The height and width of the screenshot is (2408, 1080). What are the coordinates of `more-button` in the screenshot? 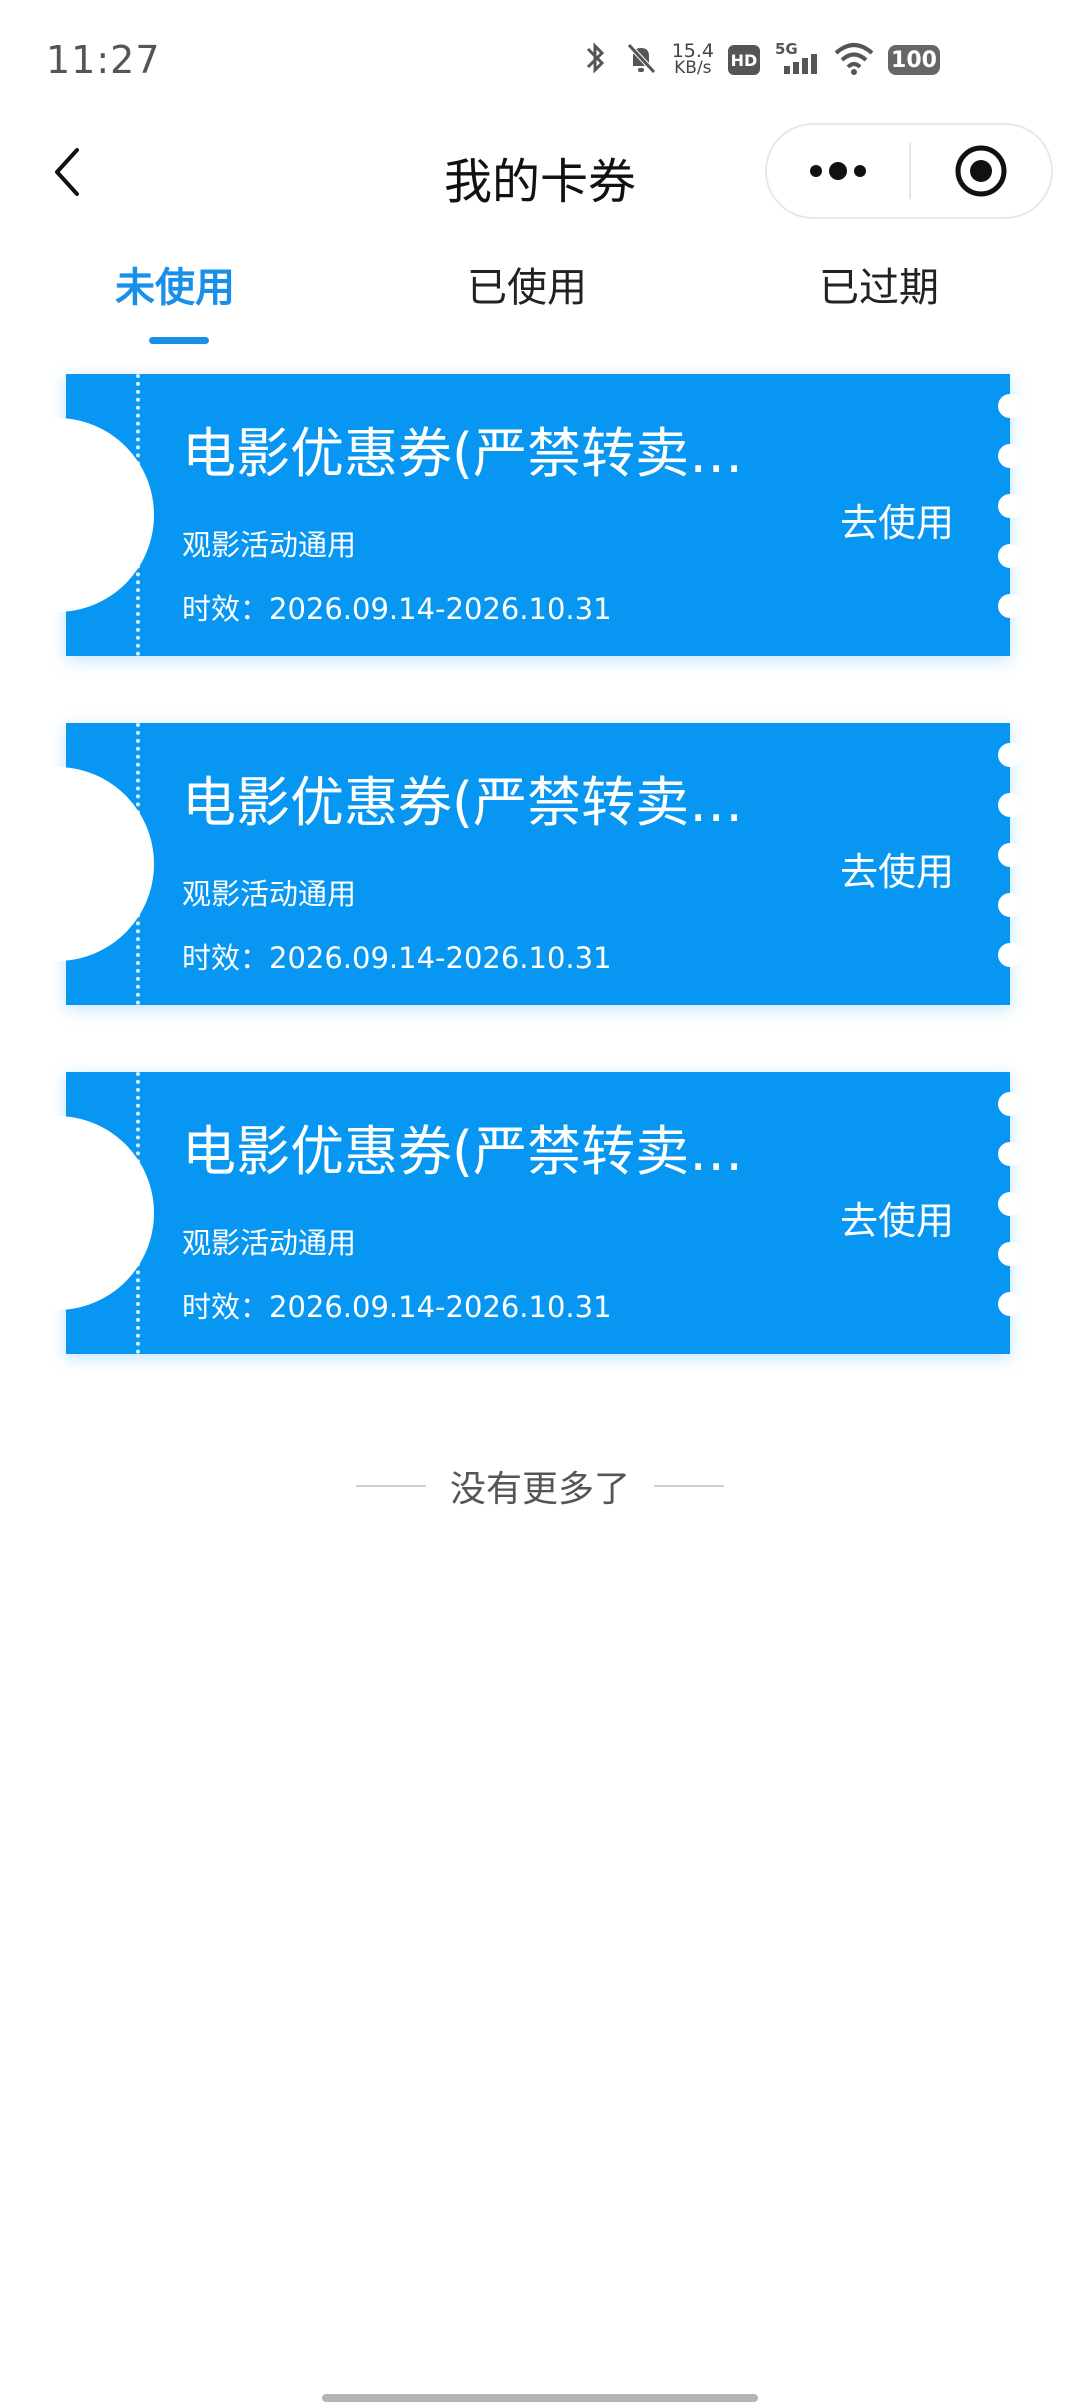 It's located at (838, 171).